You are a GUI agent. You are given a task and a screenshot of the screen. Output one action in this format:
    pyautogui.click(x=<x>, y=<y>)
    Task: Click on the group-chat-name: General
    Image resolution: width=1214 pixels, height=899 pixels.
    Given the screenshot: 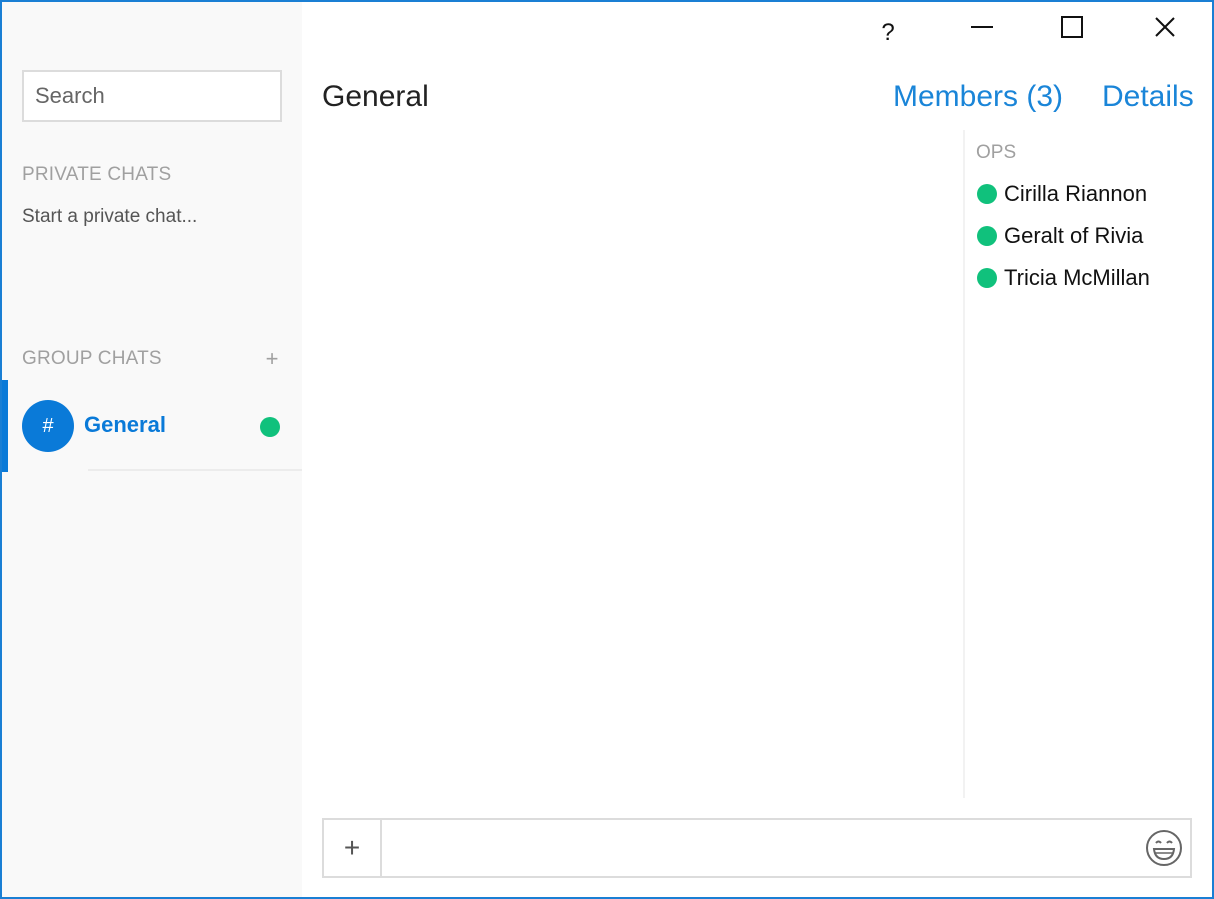 What is the action you would take?
    pyautogui.click(x=125, y=424)
    